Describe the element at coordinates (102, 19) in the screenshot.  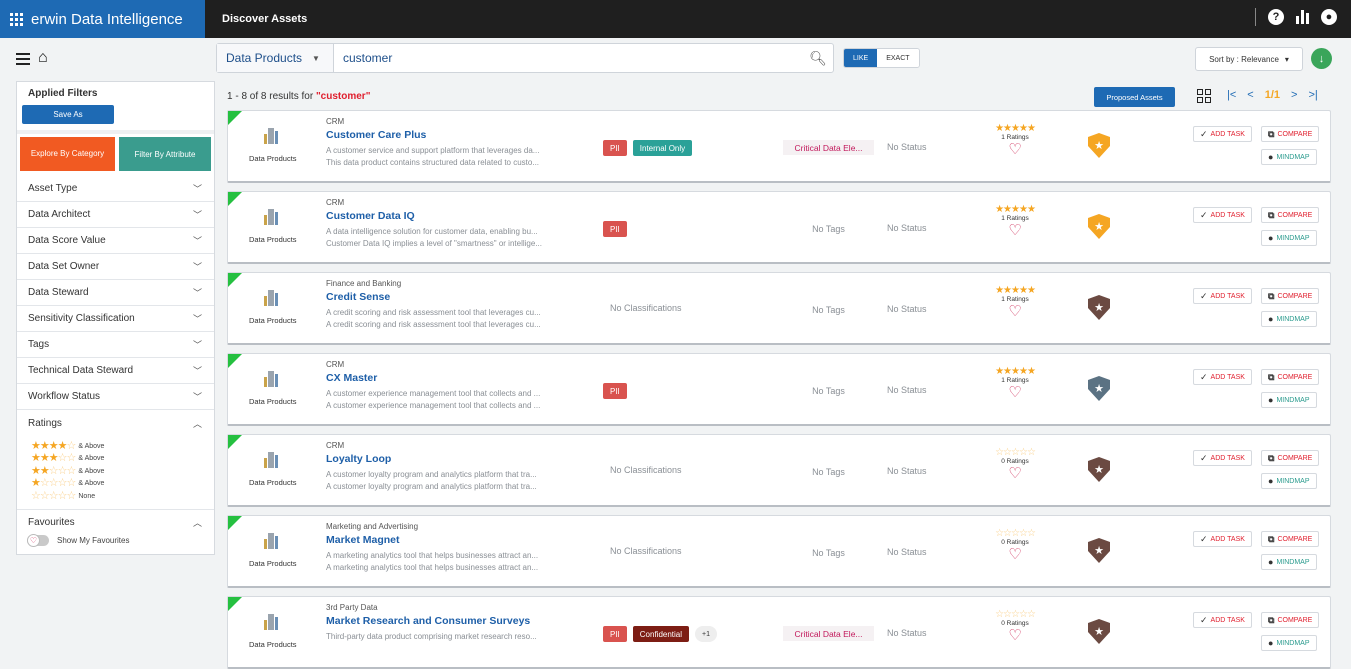
I see `app-brand: erwin Data Intelligence` at that location.